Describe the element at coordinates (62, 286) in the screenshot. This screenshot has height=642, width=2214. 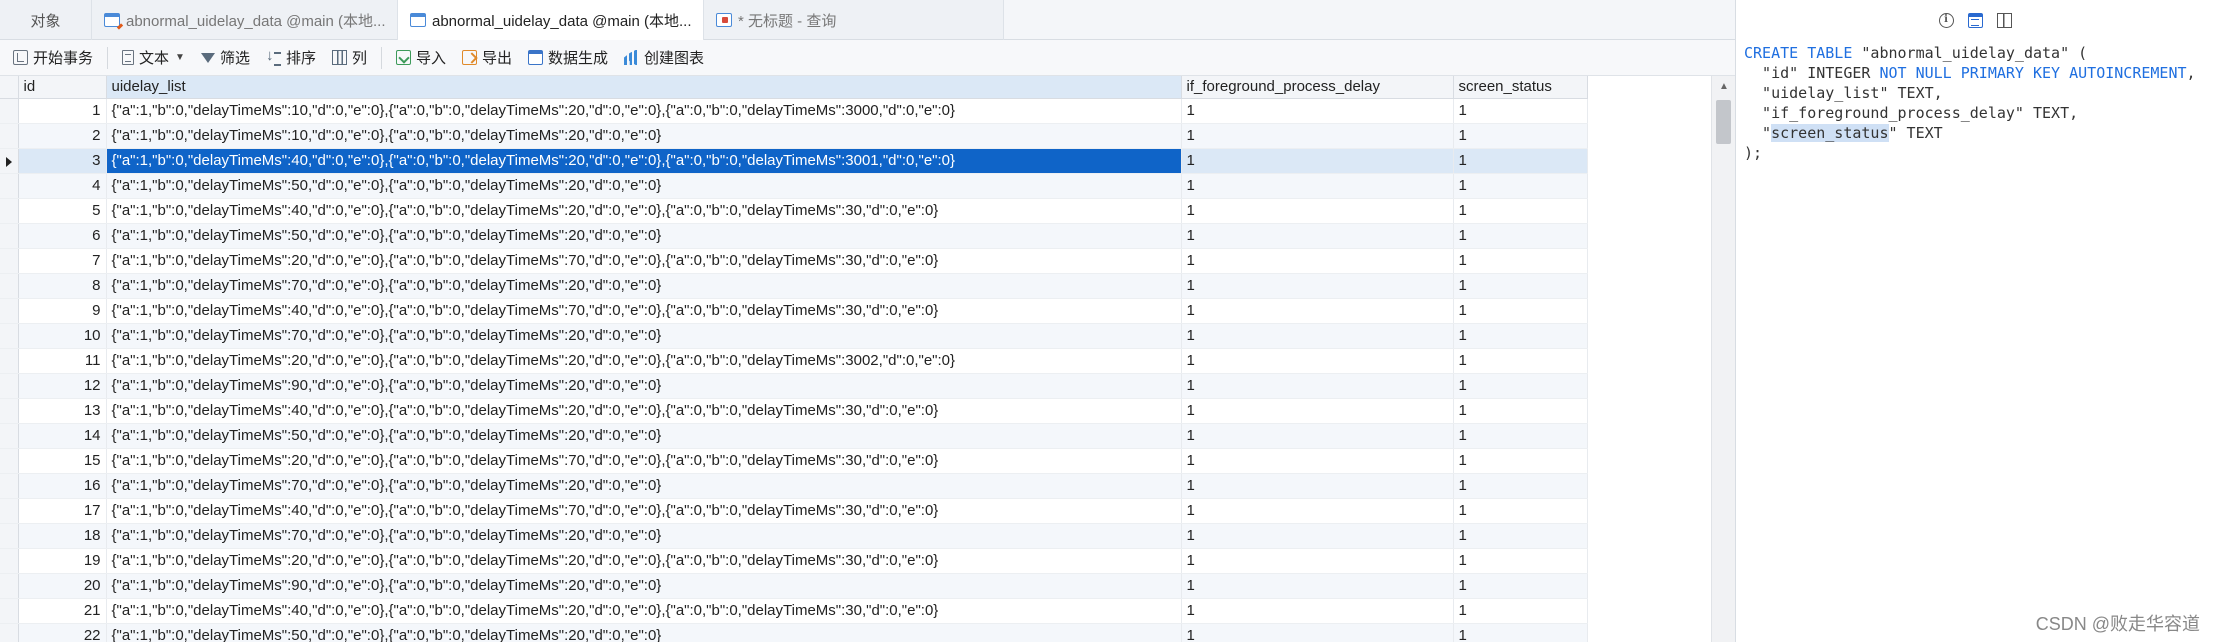
I see `cell-id: 8` at that location.